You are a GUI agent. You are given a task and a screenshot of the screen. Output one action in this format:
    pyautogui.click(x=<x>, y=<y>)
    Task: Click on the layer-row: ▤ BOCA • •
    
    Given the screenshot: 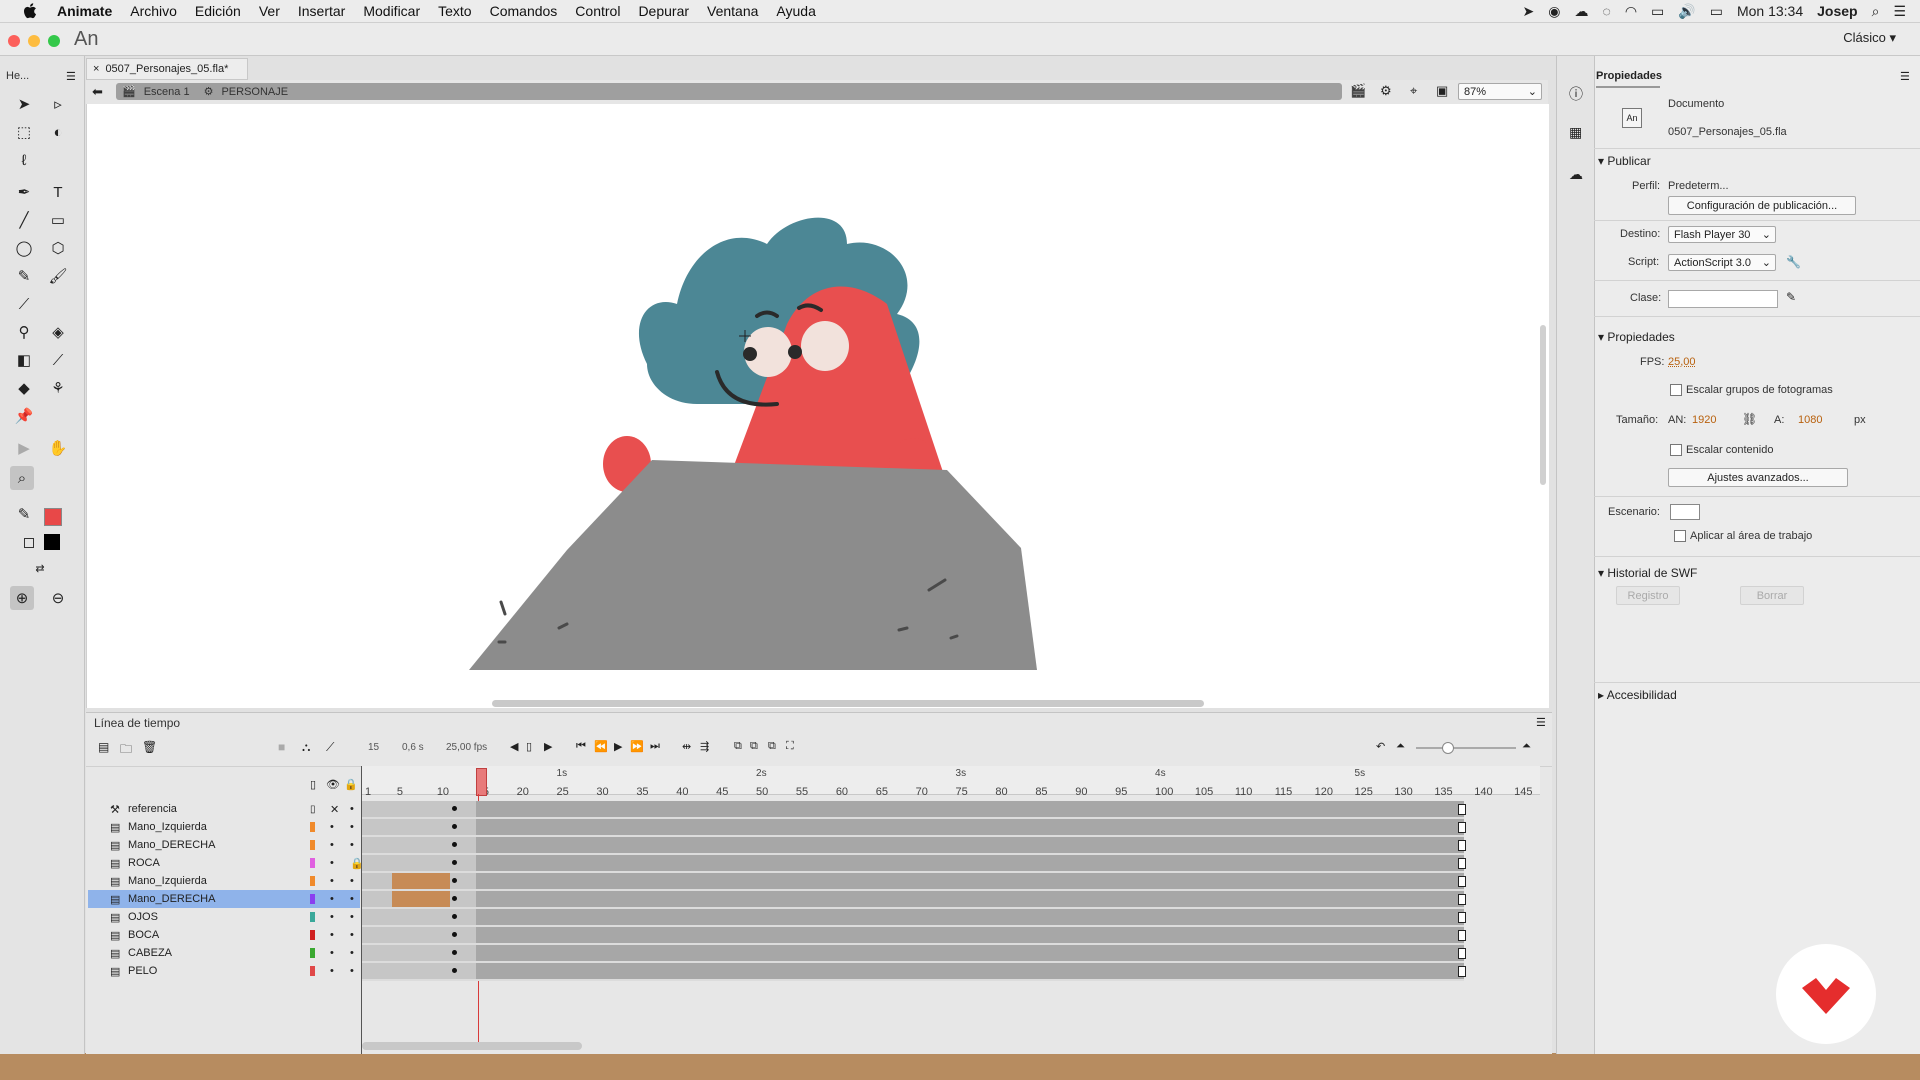 What is the action you would take?
    pyautogui.click(x=224, y=935)
    